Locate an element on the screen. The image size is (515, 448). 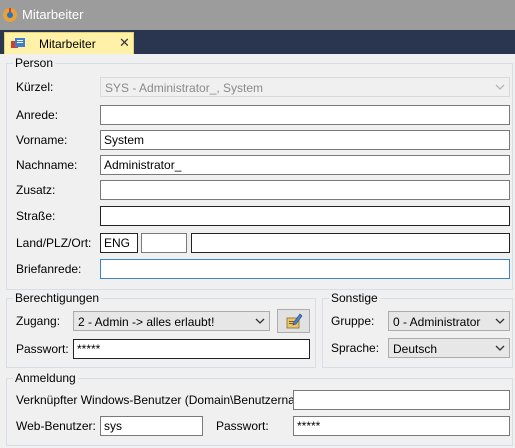
land-field is located at coordinates (119, 243).